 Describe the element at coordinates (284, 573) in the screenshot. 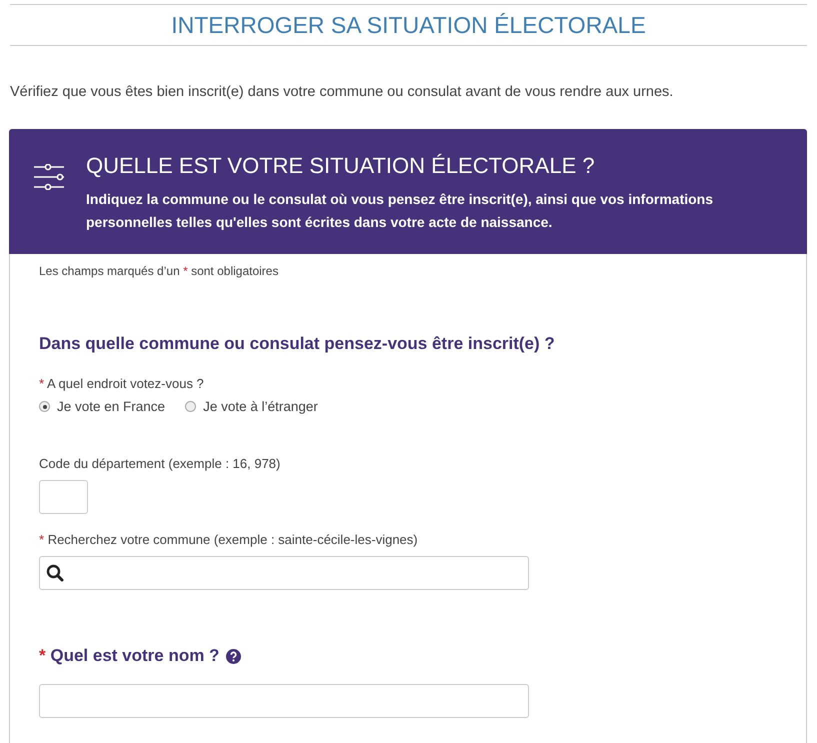

I see `search-field` at that location.